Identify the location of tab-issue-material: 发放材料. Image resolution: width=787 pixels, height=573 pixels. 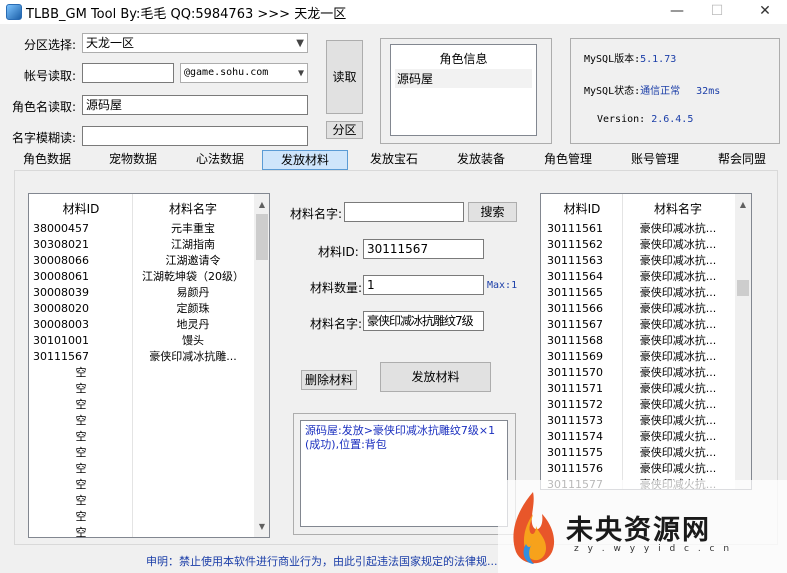
(305, 160).